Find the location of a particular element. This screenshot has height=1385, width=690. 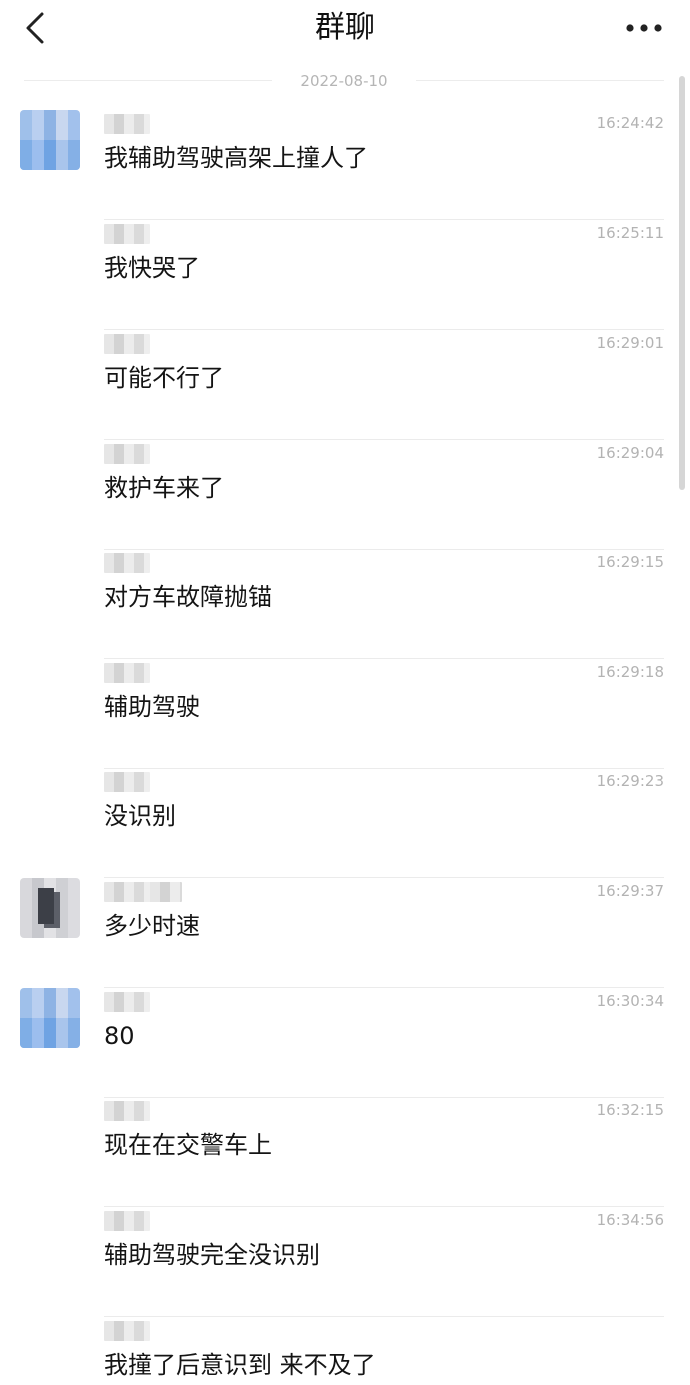

message-time: 16:29:18 is located at coordinates (630, 672).